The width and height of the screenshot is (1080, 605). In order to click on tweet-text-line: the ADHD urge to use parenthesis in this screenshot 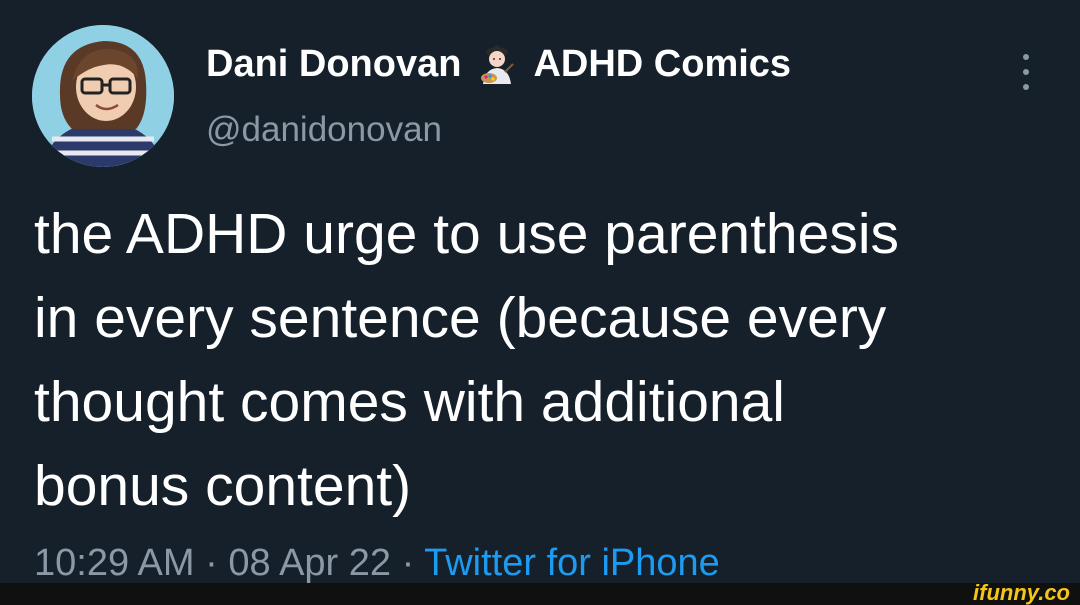, I will do `click(466, 234)`.